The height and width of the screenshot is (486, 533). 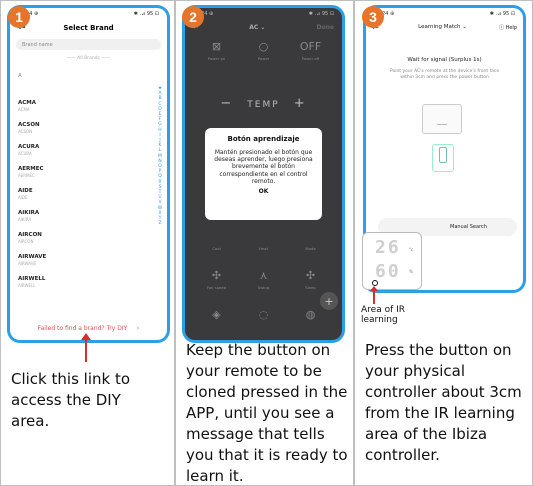 What do you see at coordinates (78, 177) in the screenshot?
I see `brand-list-item: AERMEC AERMEC` at bounding box center [78, 177].